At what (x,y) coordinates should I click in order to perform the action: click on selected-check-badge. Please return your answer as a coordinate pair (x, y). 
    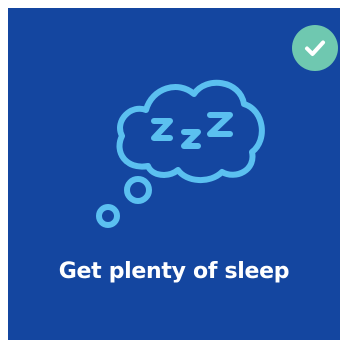
    Looking at the image, I should click on (315, 48).